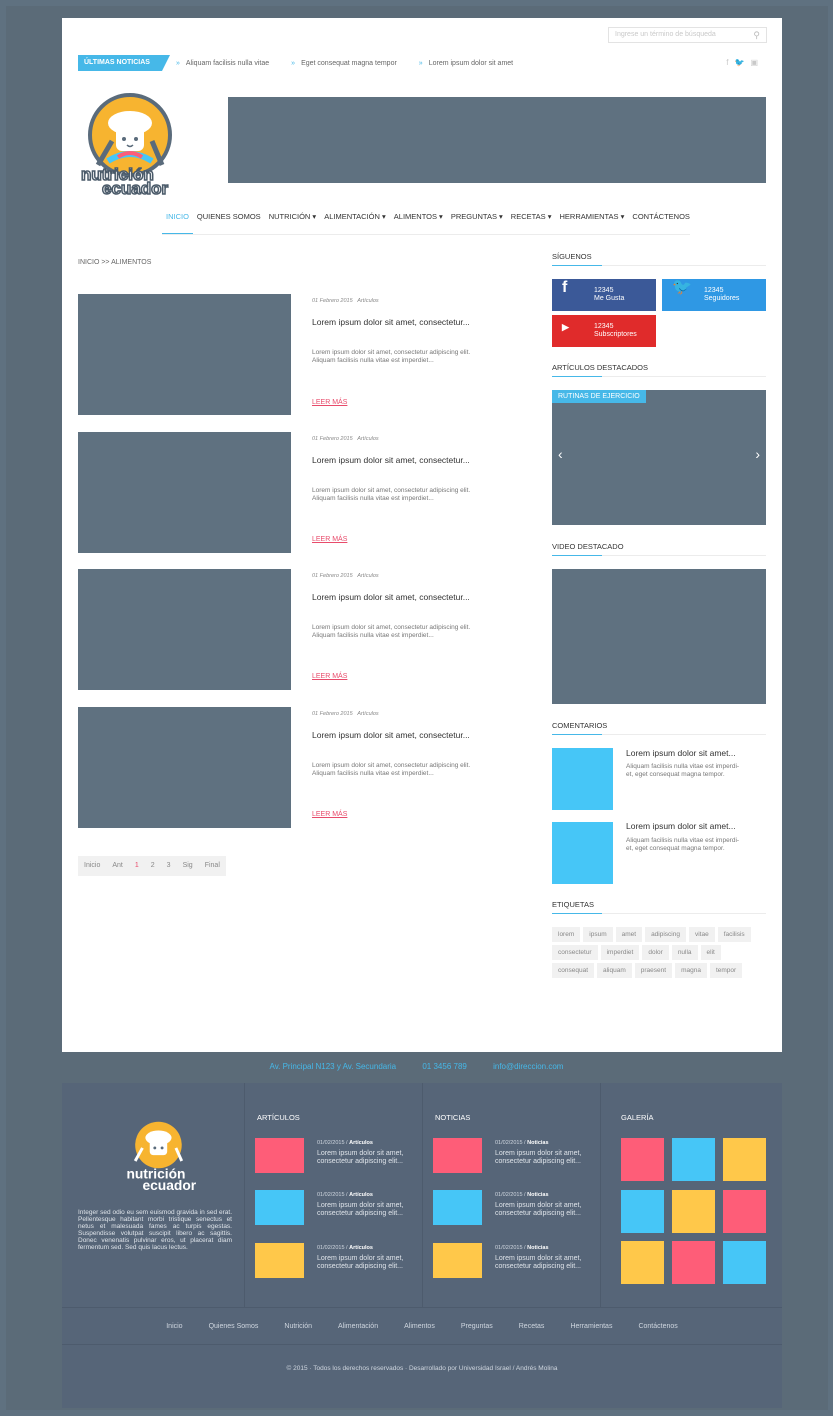 Image resolution: width=833 pixels, height=1416 pixels. What do you see at coordinates (114, 262) in the screenshot?
I see `breadcrumb: INICIO >> ALIMENTOS` at bounding box center [114, 262].